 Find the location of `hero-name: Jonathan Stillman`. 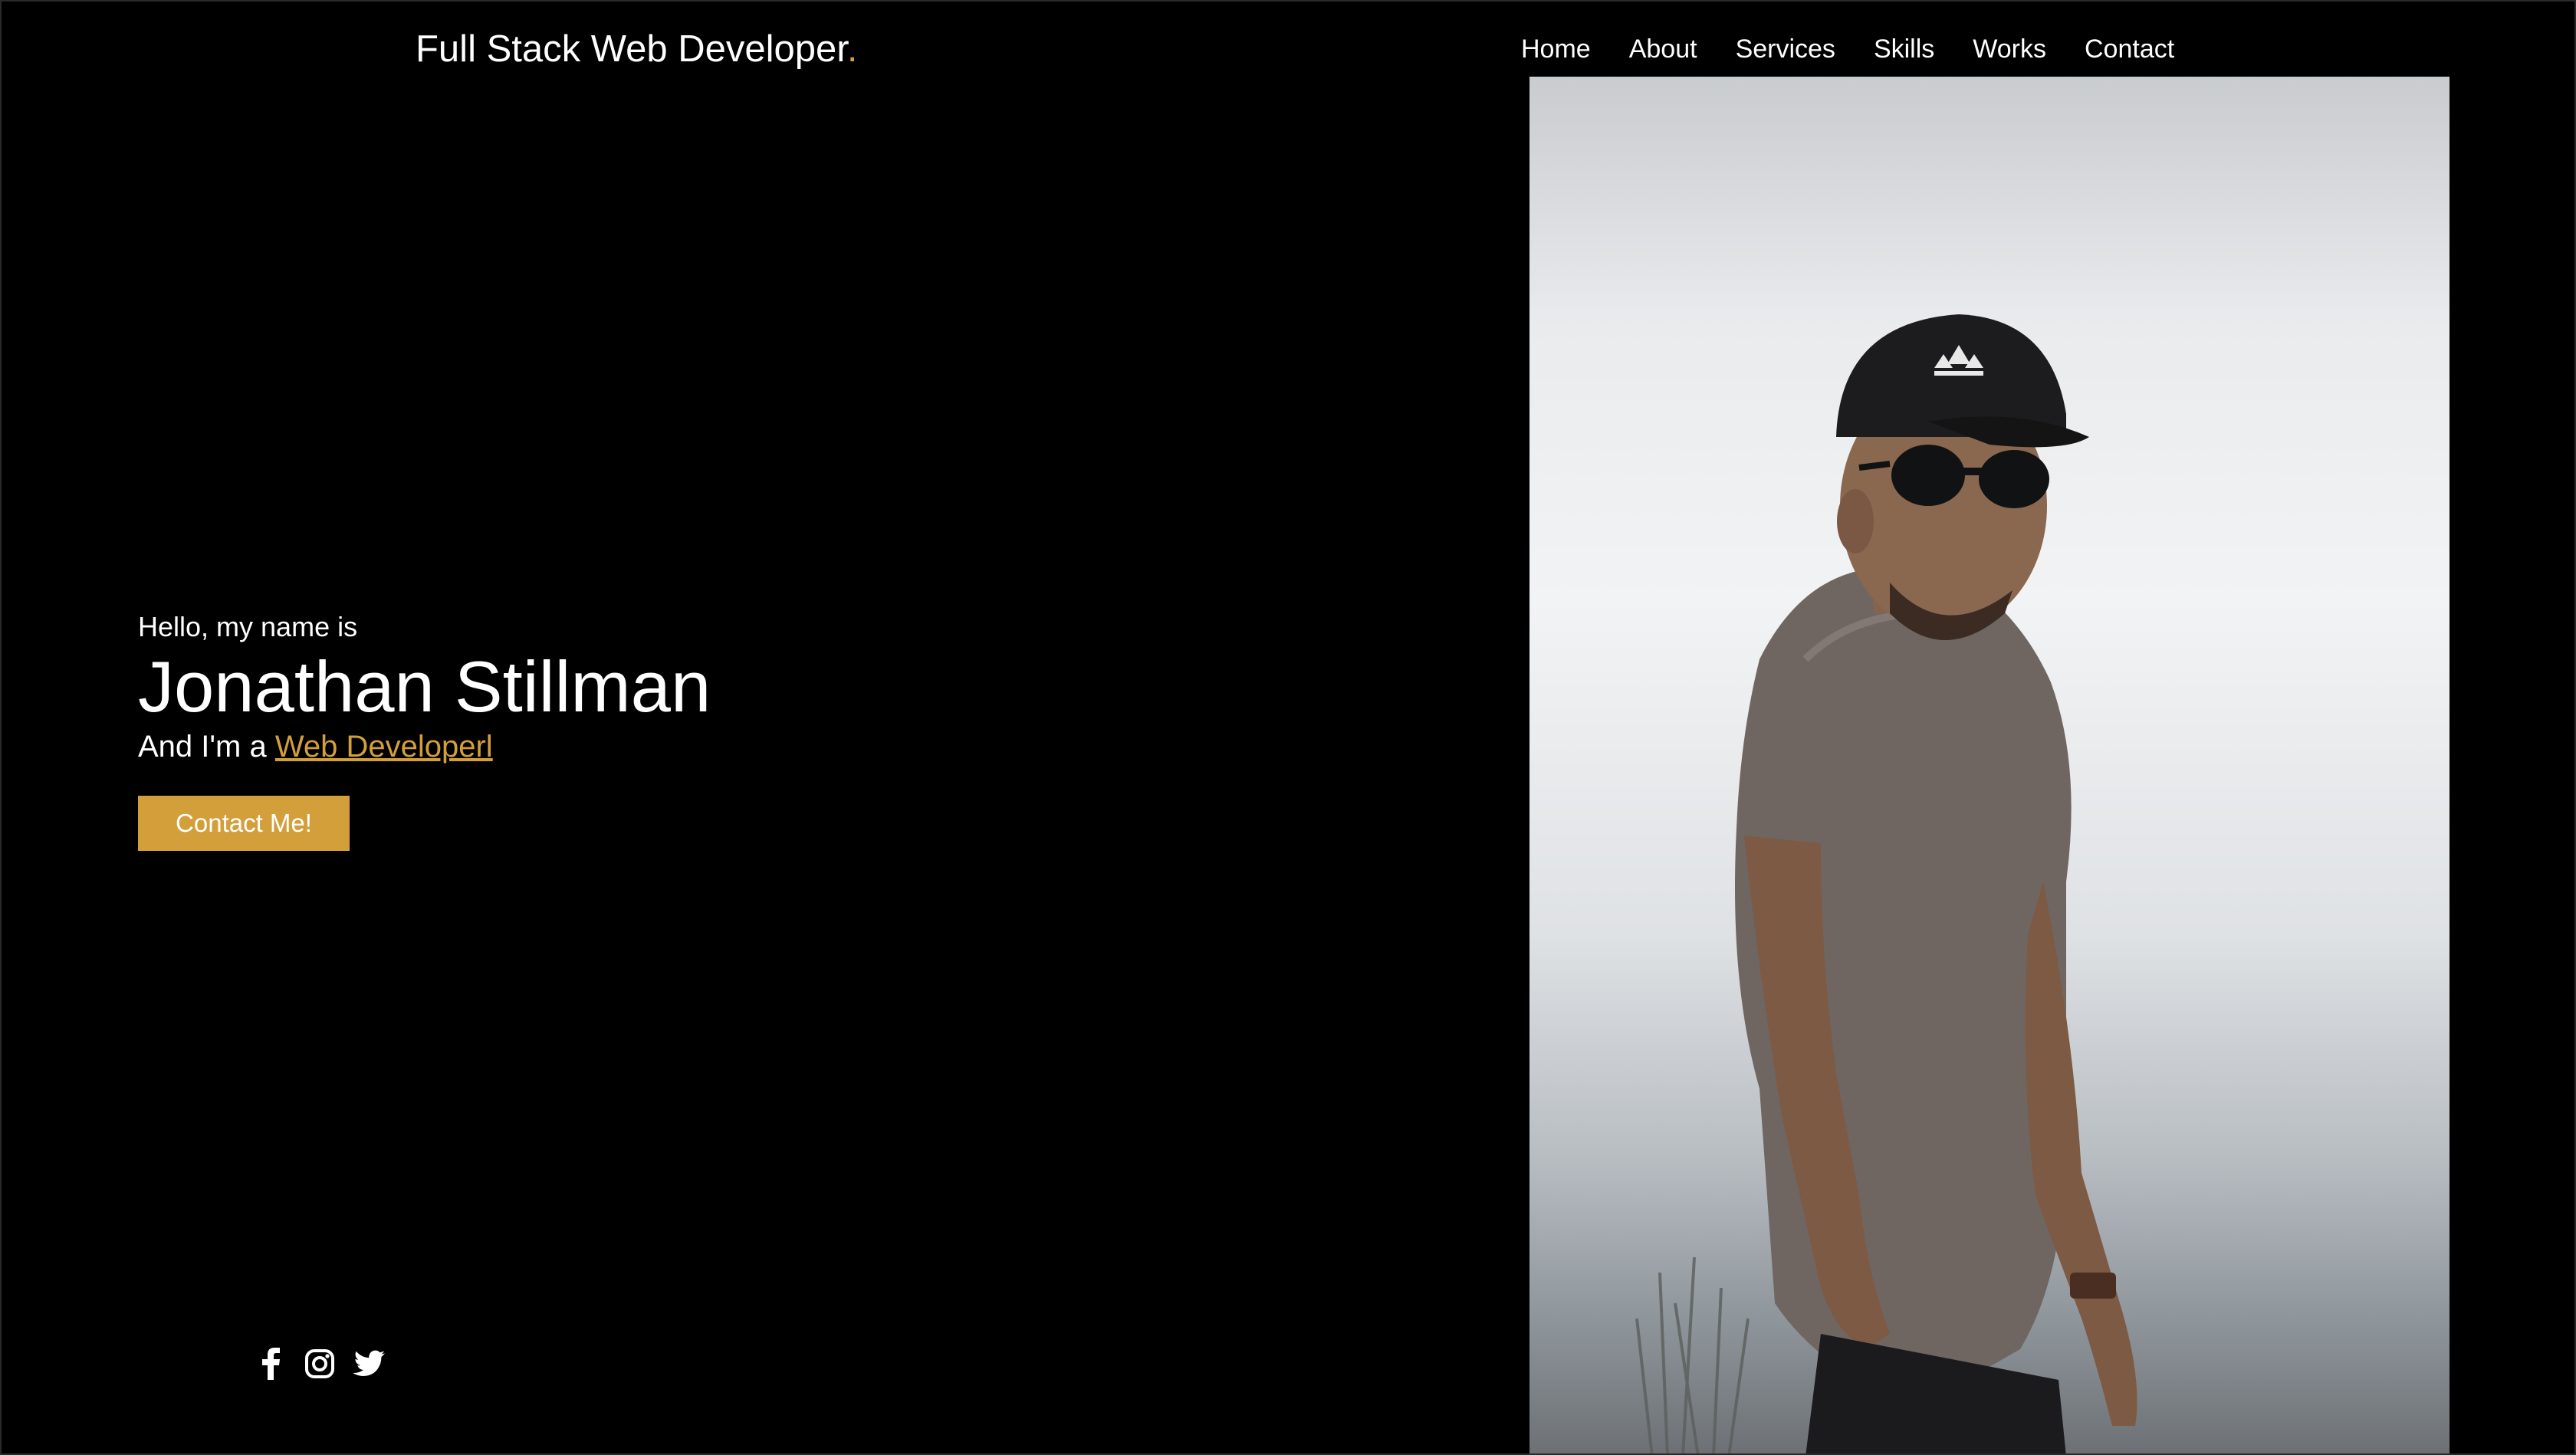

hero-name: Jonathan Stillman is located at coordinates (424, 686).